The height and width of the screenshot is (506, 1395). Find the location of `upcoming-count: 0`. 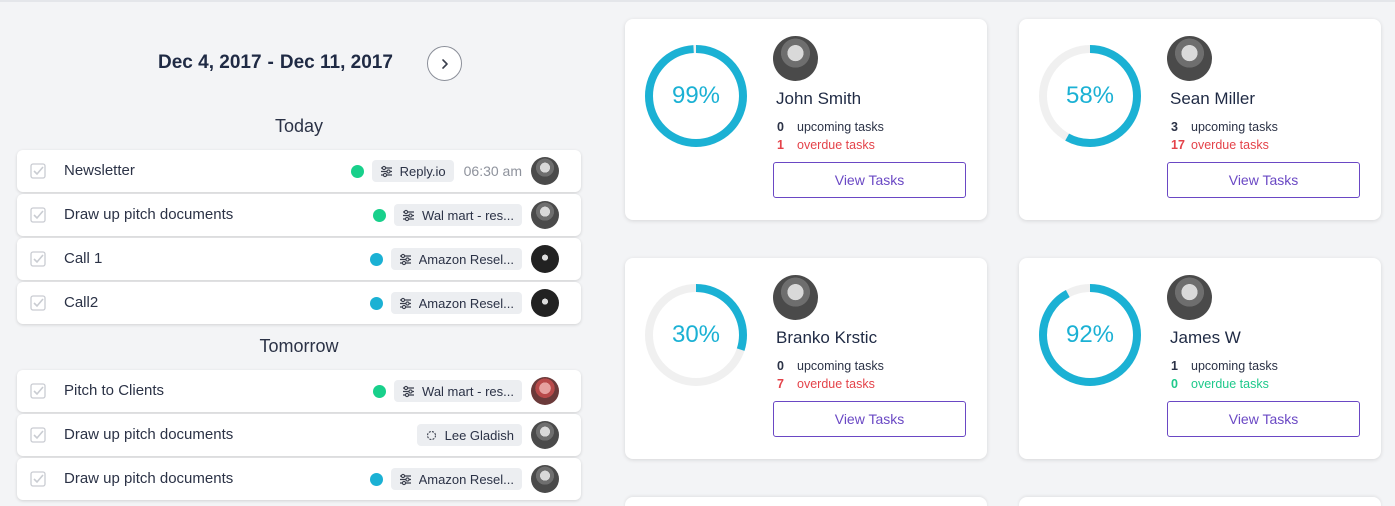

upcoming-count: 0 is located at coordinates (780, 366).